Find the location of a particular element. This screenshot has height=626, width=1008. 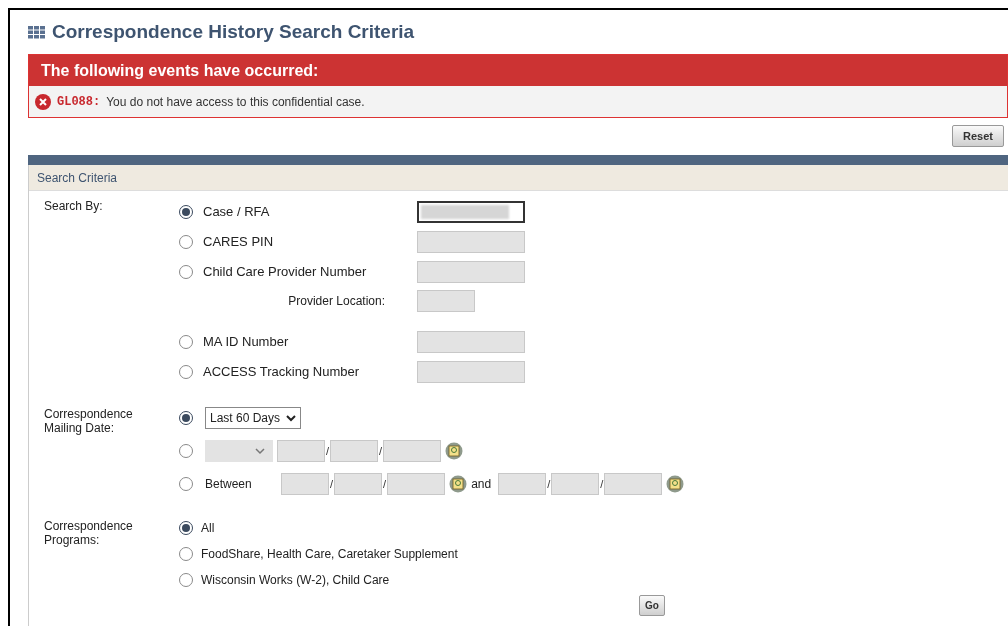

option-label: Between is located at coordinates (229, 484).